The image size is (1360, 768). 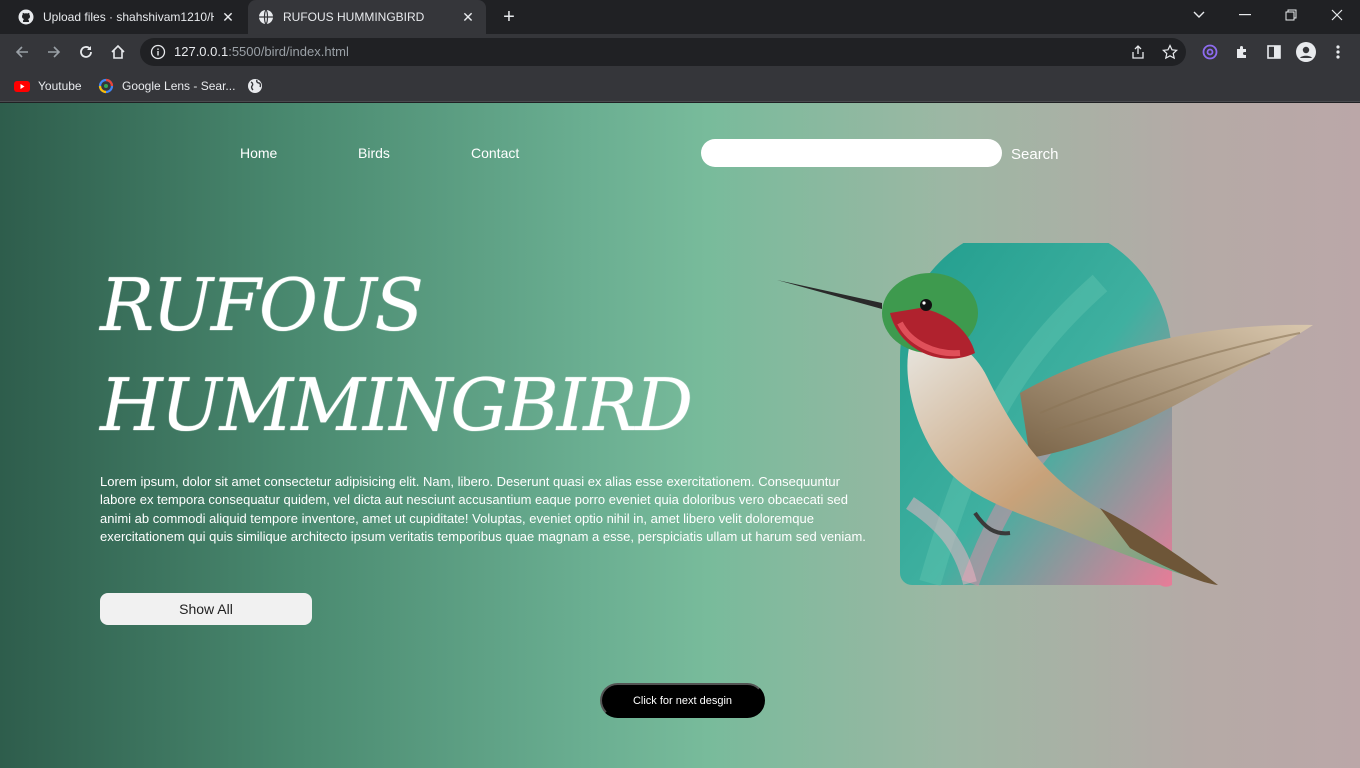 I want to click on back-icon, so click(x=22, y=52).